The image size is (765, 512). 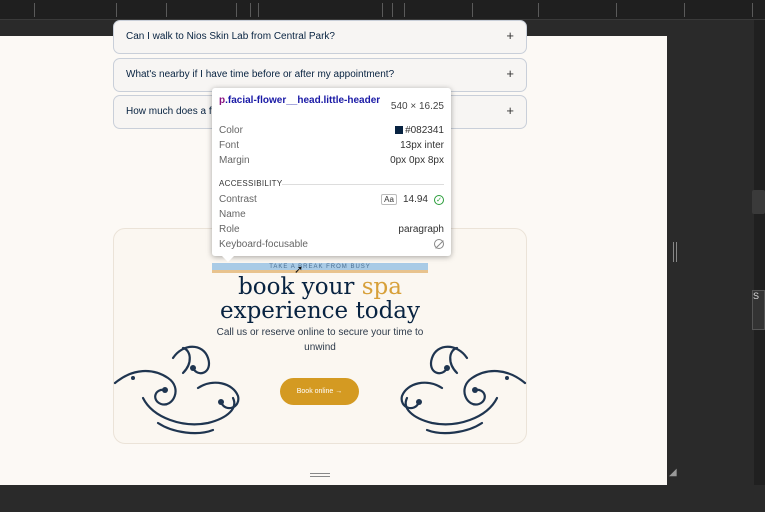 I want to click on color-swatch-icon, so click(x=399, y=130).